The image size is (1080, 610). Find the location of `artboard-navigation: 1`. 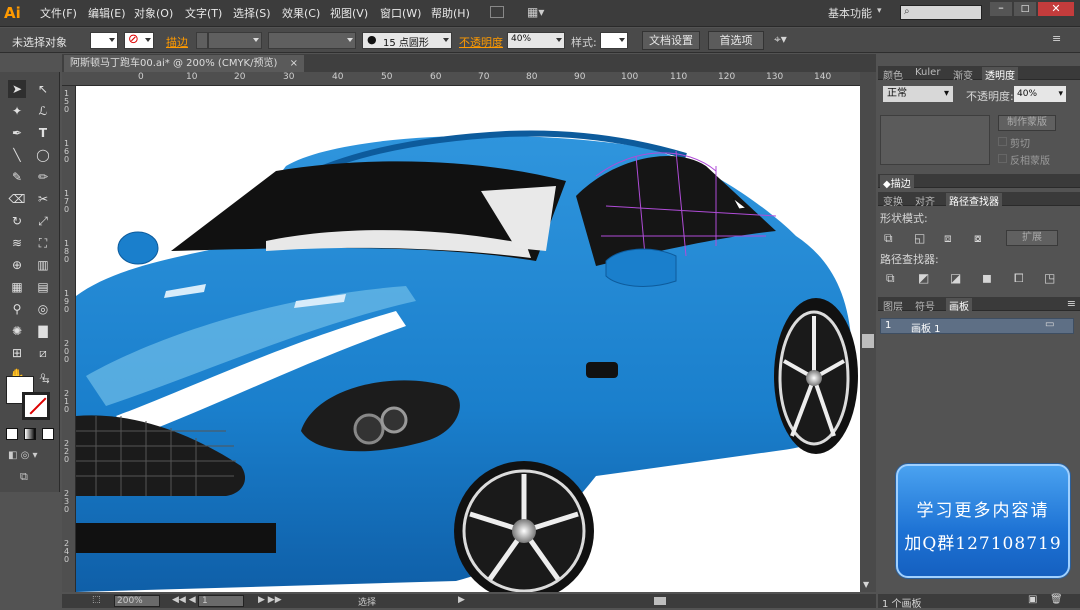

artboard-navigation: 1 is located at coordinates (221, 601).